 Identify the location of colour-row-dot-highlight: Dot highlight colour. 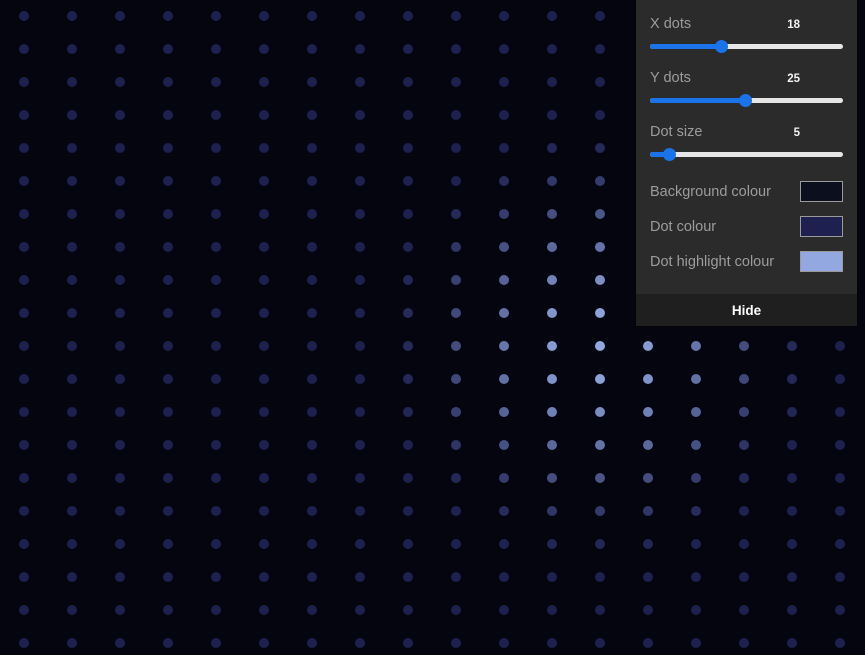
(746, 261).